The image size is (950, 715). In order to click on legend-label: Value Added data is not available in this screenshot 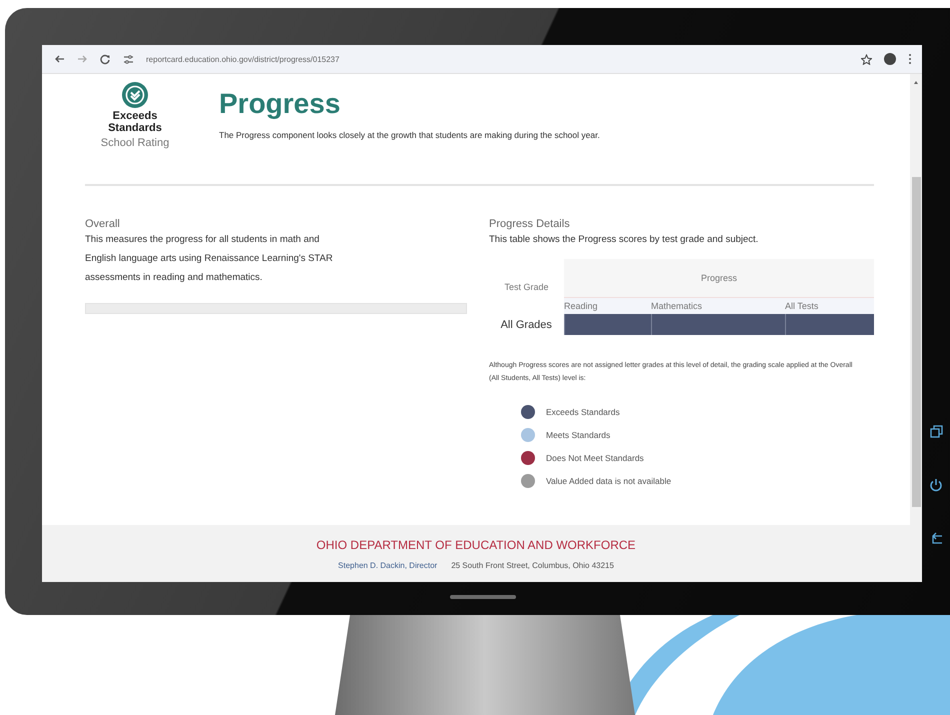, I will do `click(609, 481)`.